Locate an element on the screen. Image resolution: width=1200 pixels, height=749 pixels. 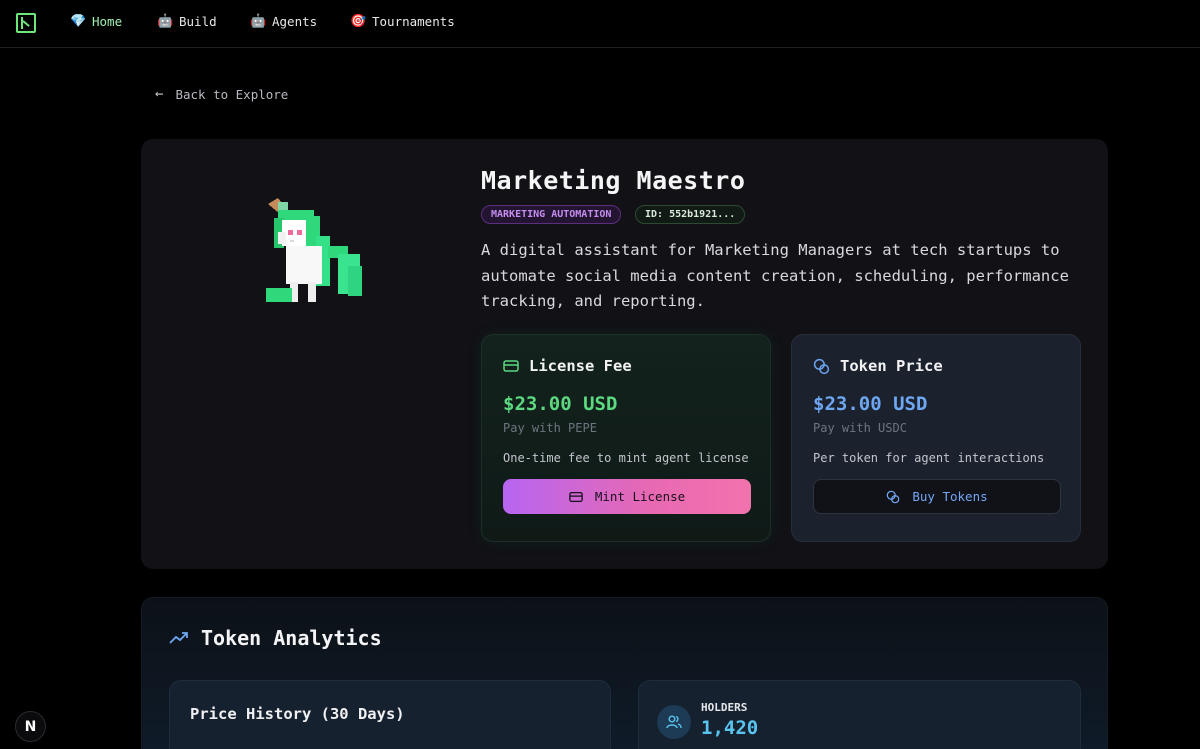
category-badge: MARKETING AUTOMATION is located at coordinates (551, 214).